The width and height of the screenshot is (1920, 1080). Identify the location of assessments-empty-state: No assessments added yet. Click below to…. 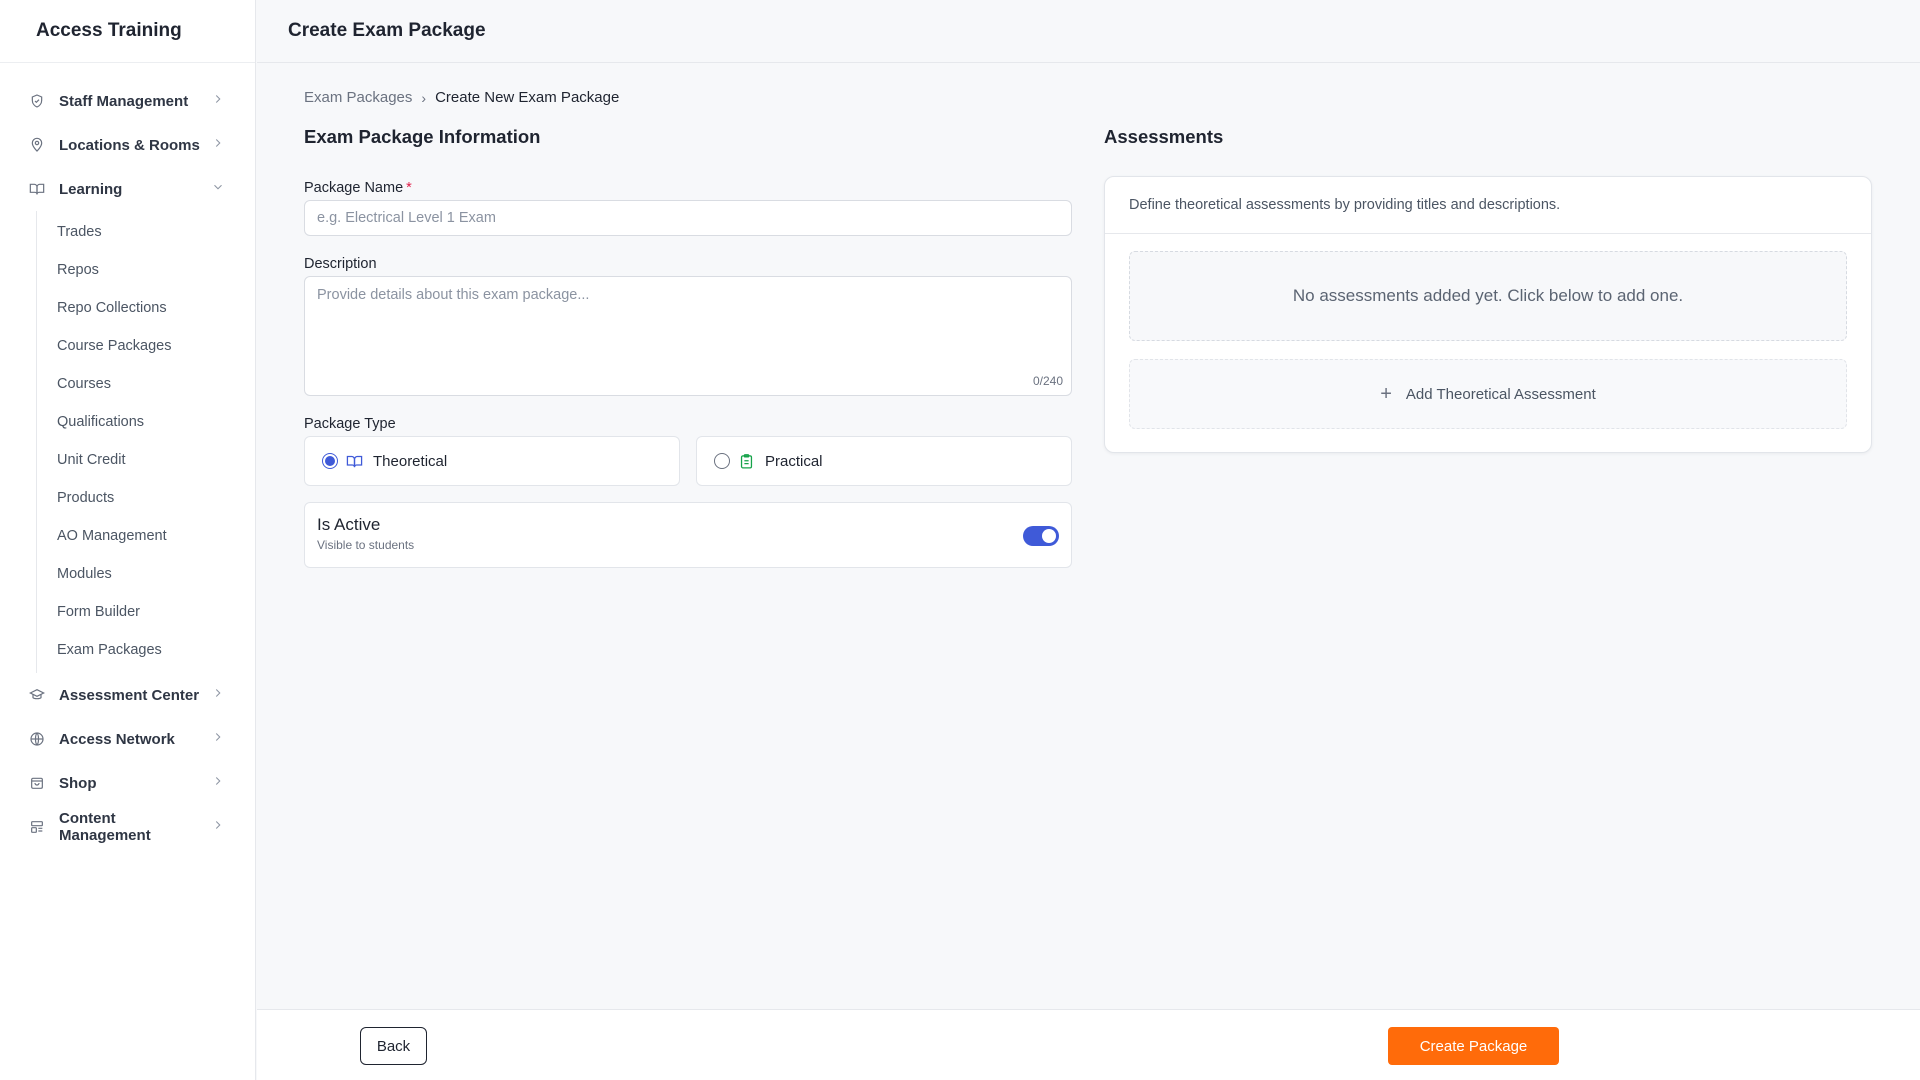
(1488, 296).